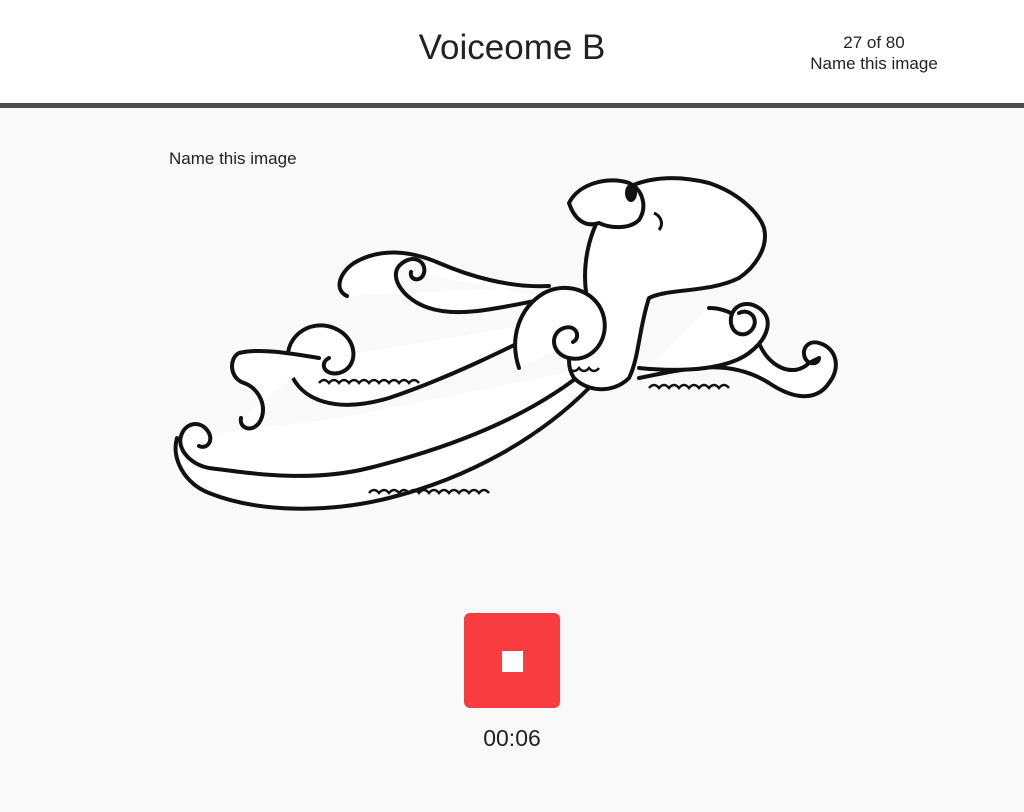  I want to click on stop-recording-button, so click(512, 660).